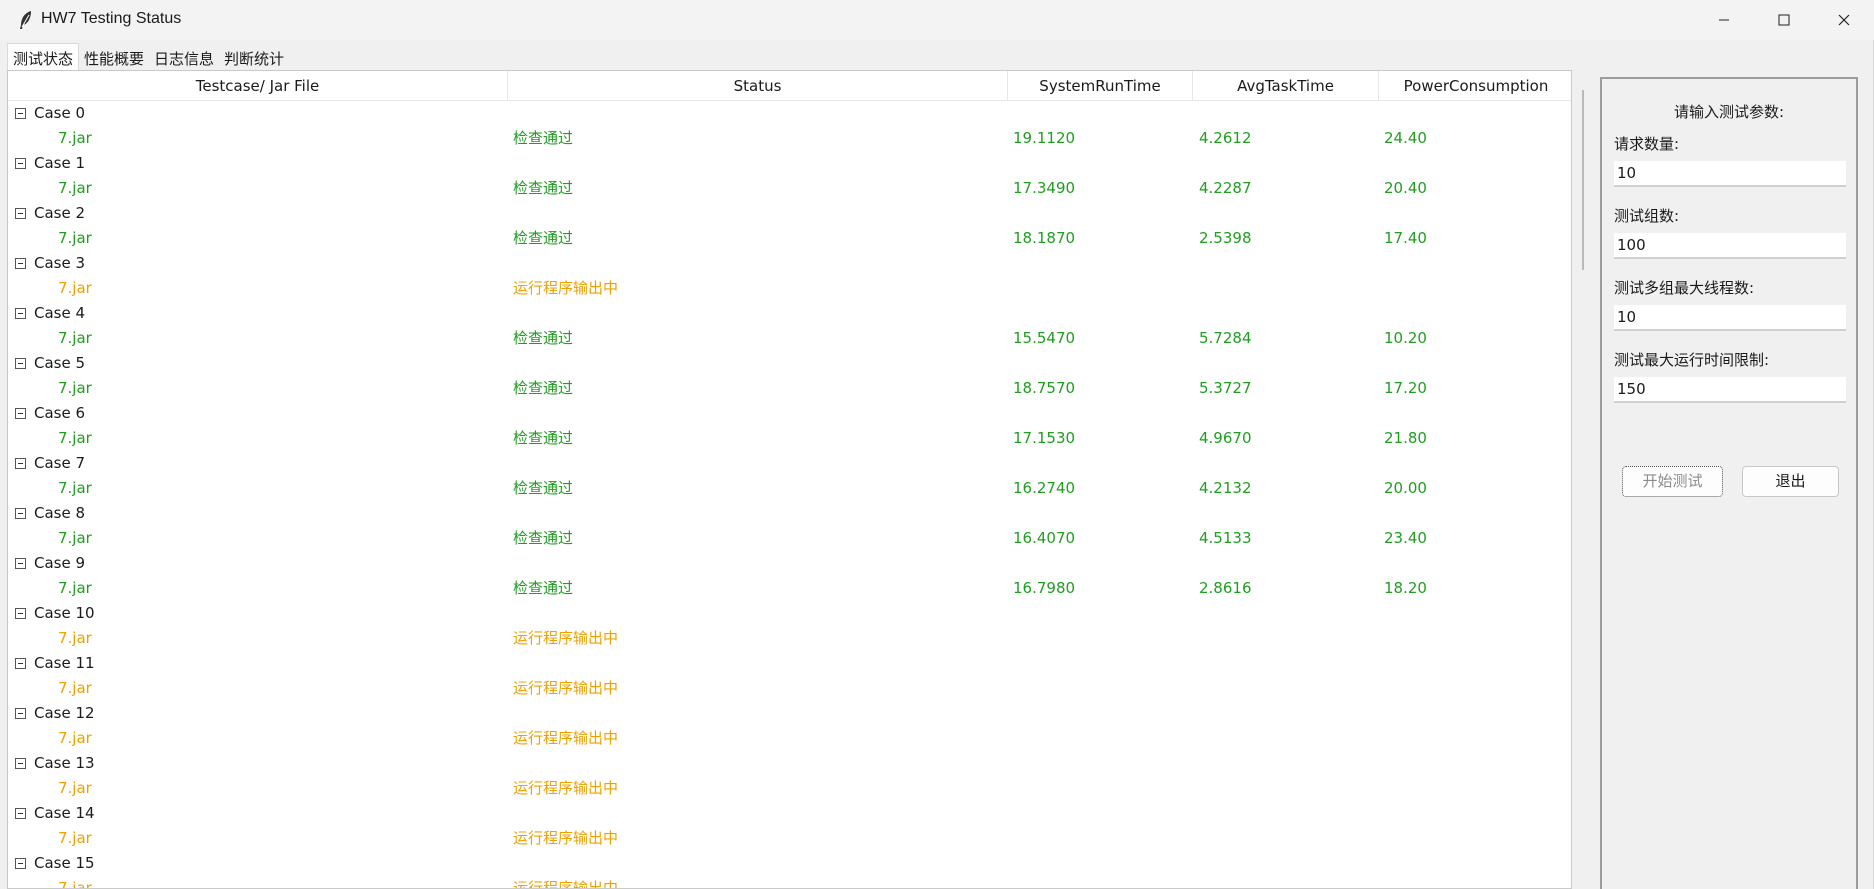 The width and height of the screenshot is (1874, 889). What do you see at coordinates (1286, 86) in the screenshot?
I see `column-header-avg-task-time: AvgTaskTime` at bounding box center [1286, 86].